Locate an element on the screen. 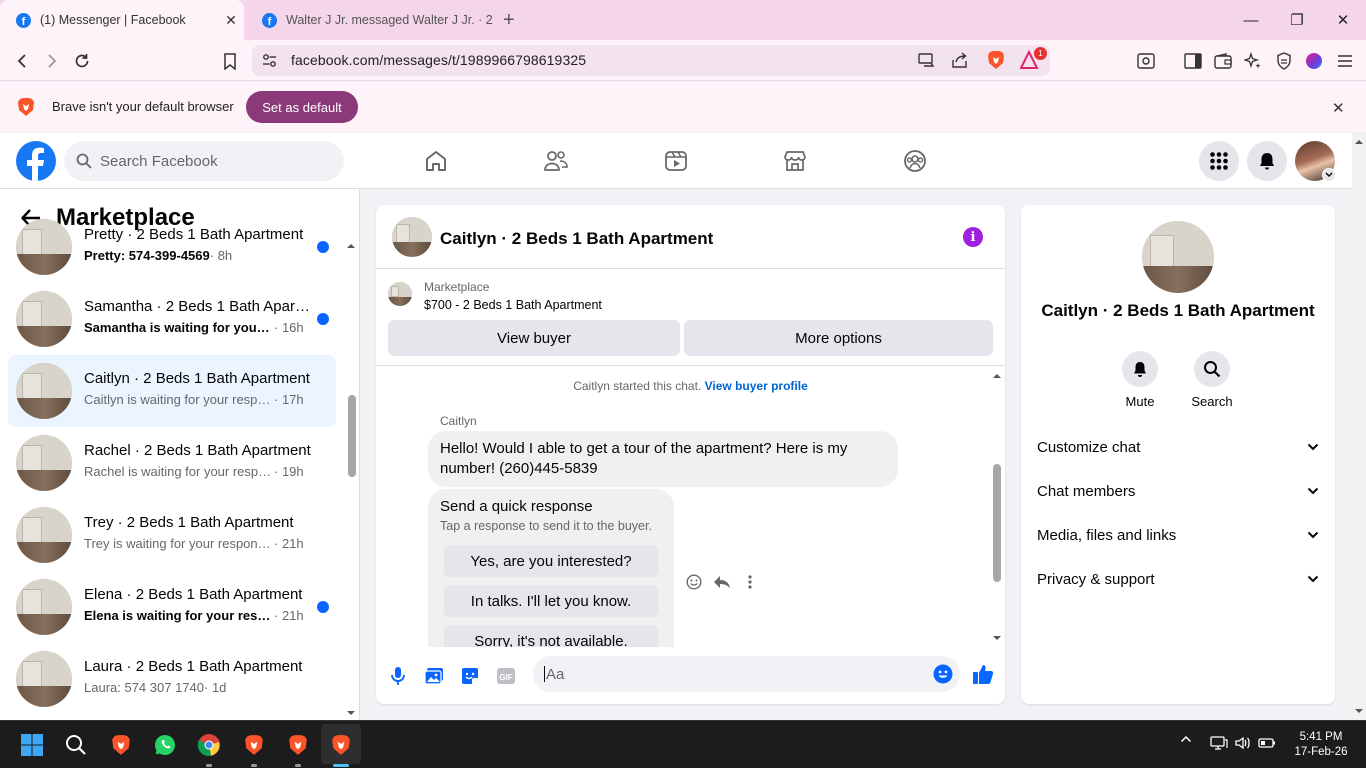 The width and height of the screenshot is (1366, 768). chat-thumbnail is located at coordinates (44, 247).